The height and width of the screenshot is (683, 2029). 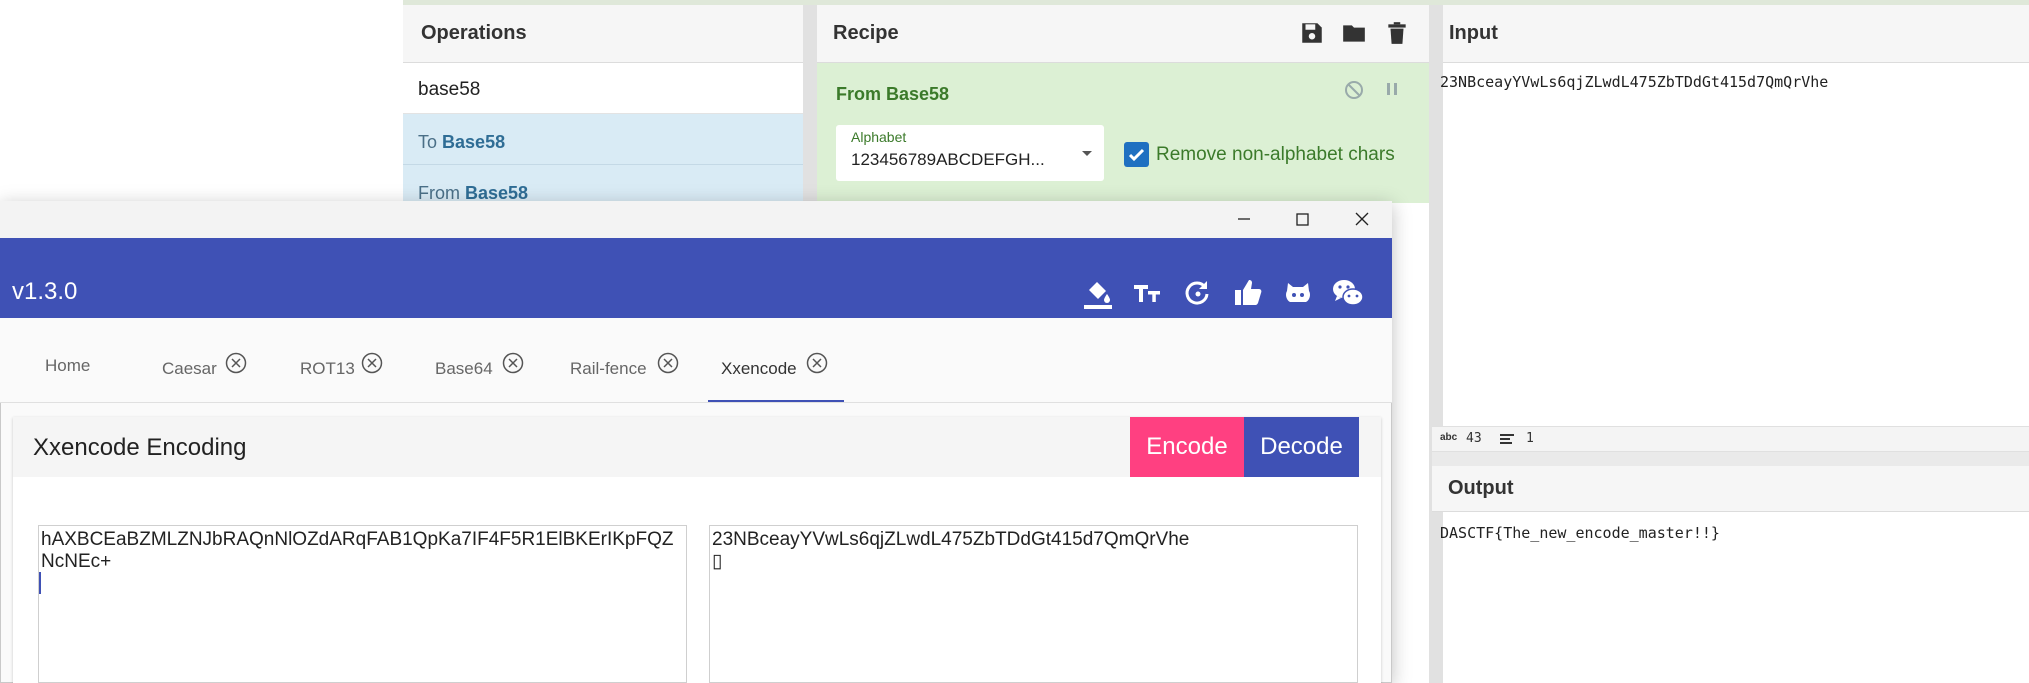 What do you see at coordinates (45, 291) in the screenshot?
I see `app-version: v1.3.0` at bounding box center [45, 291].